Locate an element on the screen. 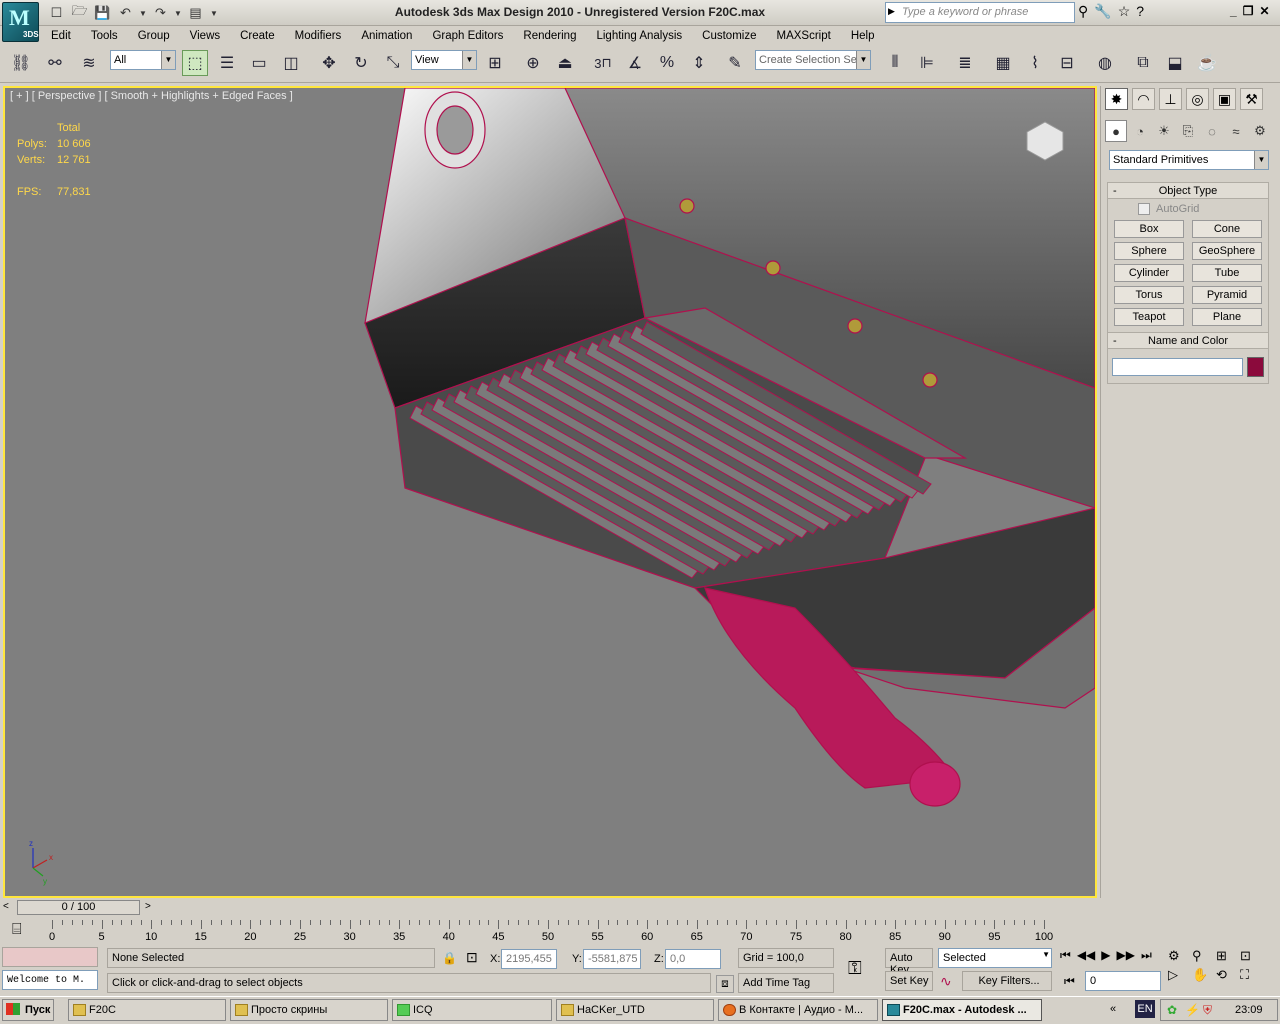 Image resolution: width=1280 pixels, height=1024 pixels. align-icon: ⊫ is located at coordinates (927, 63).